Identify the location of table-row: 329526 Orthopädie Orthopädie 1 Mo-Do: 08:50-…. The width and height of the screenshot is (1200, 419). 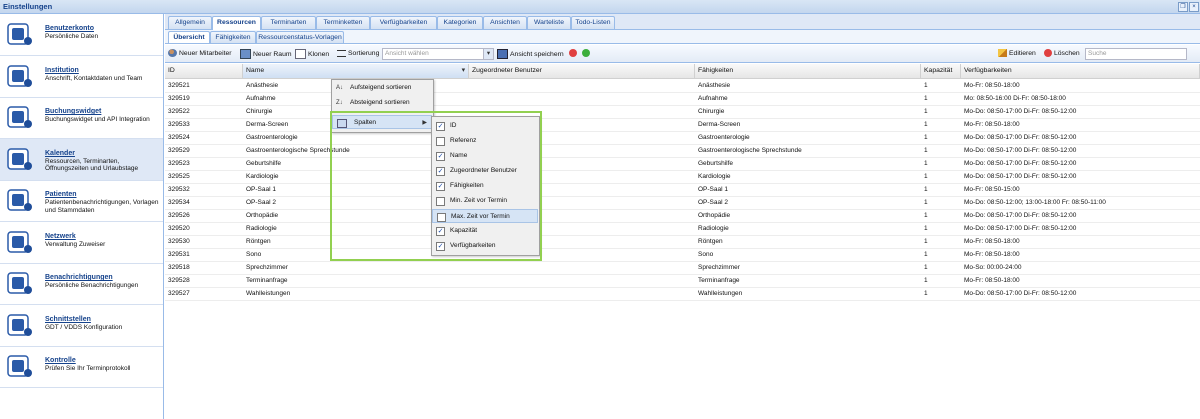
(682, 216).